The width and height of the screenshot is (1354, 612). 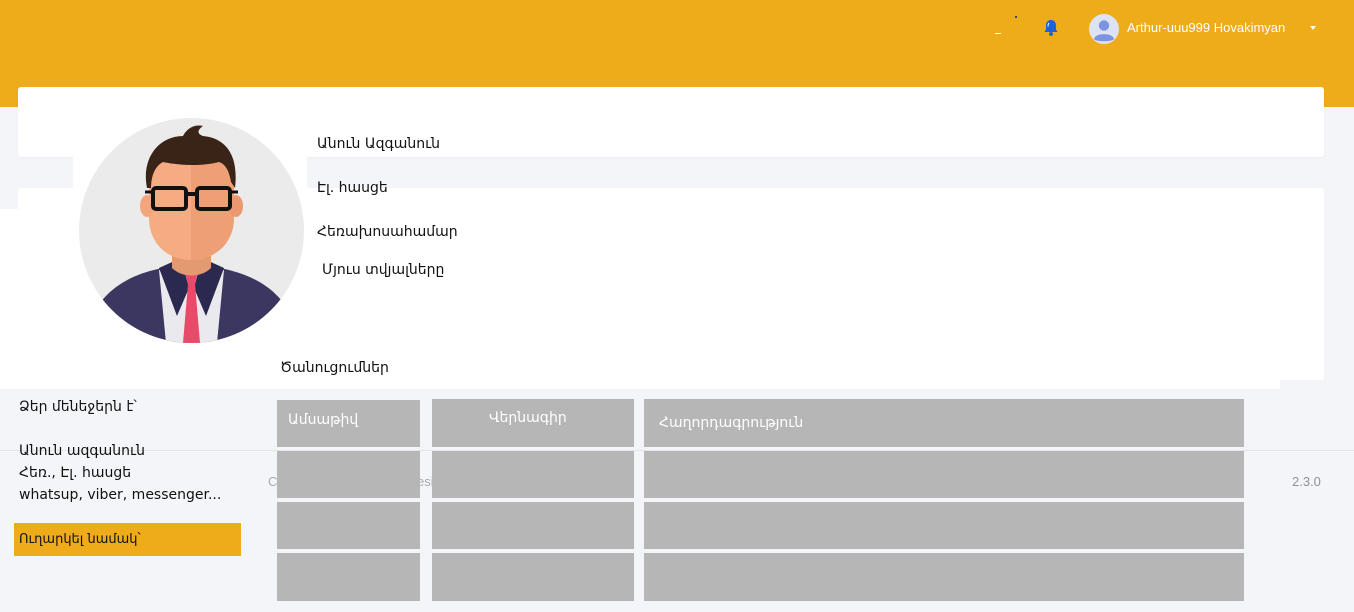 What do you see at coordinates (528, 418) in the screenshot?
I see `table-header-title-label: Վերնագիր` at bounding box center [528, 418].